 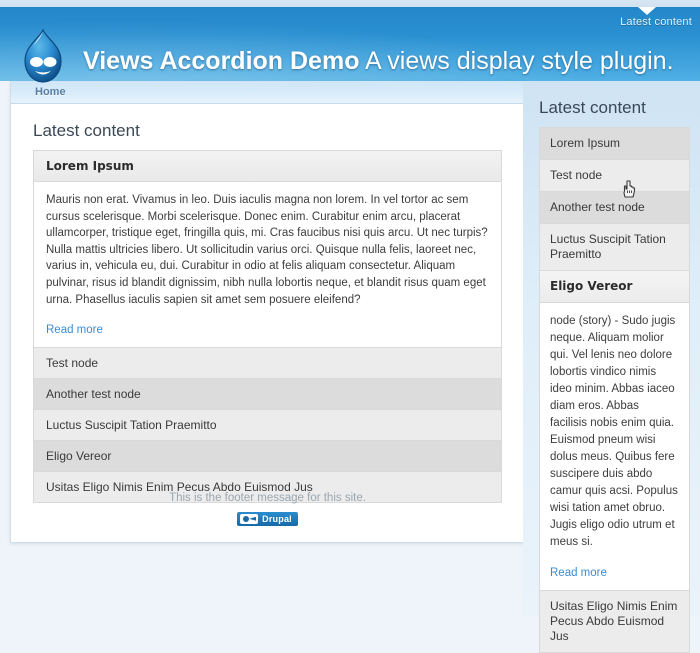 What do you see at coordinates (267, 364) in the screenshot?
I see `main-accordion-item-header: Test node` at bounding box center [267, 364].